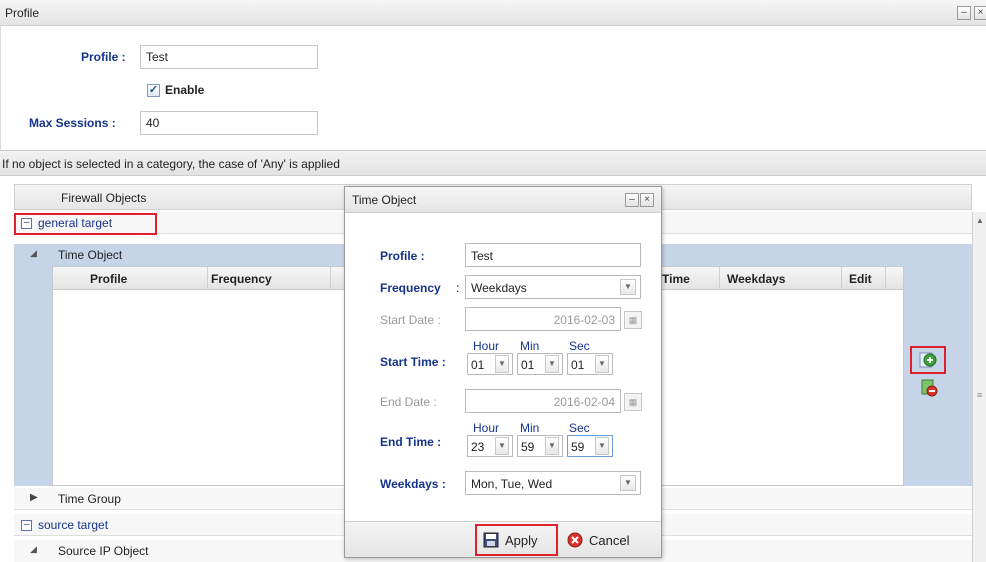  Describe the element at coordinates (540, 364) in the screenshot. I see `start-min-select: 01 ▼` at that location.